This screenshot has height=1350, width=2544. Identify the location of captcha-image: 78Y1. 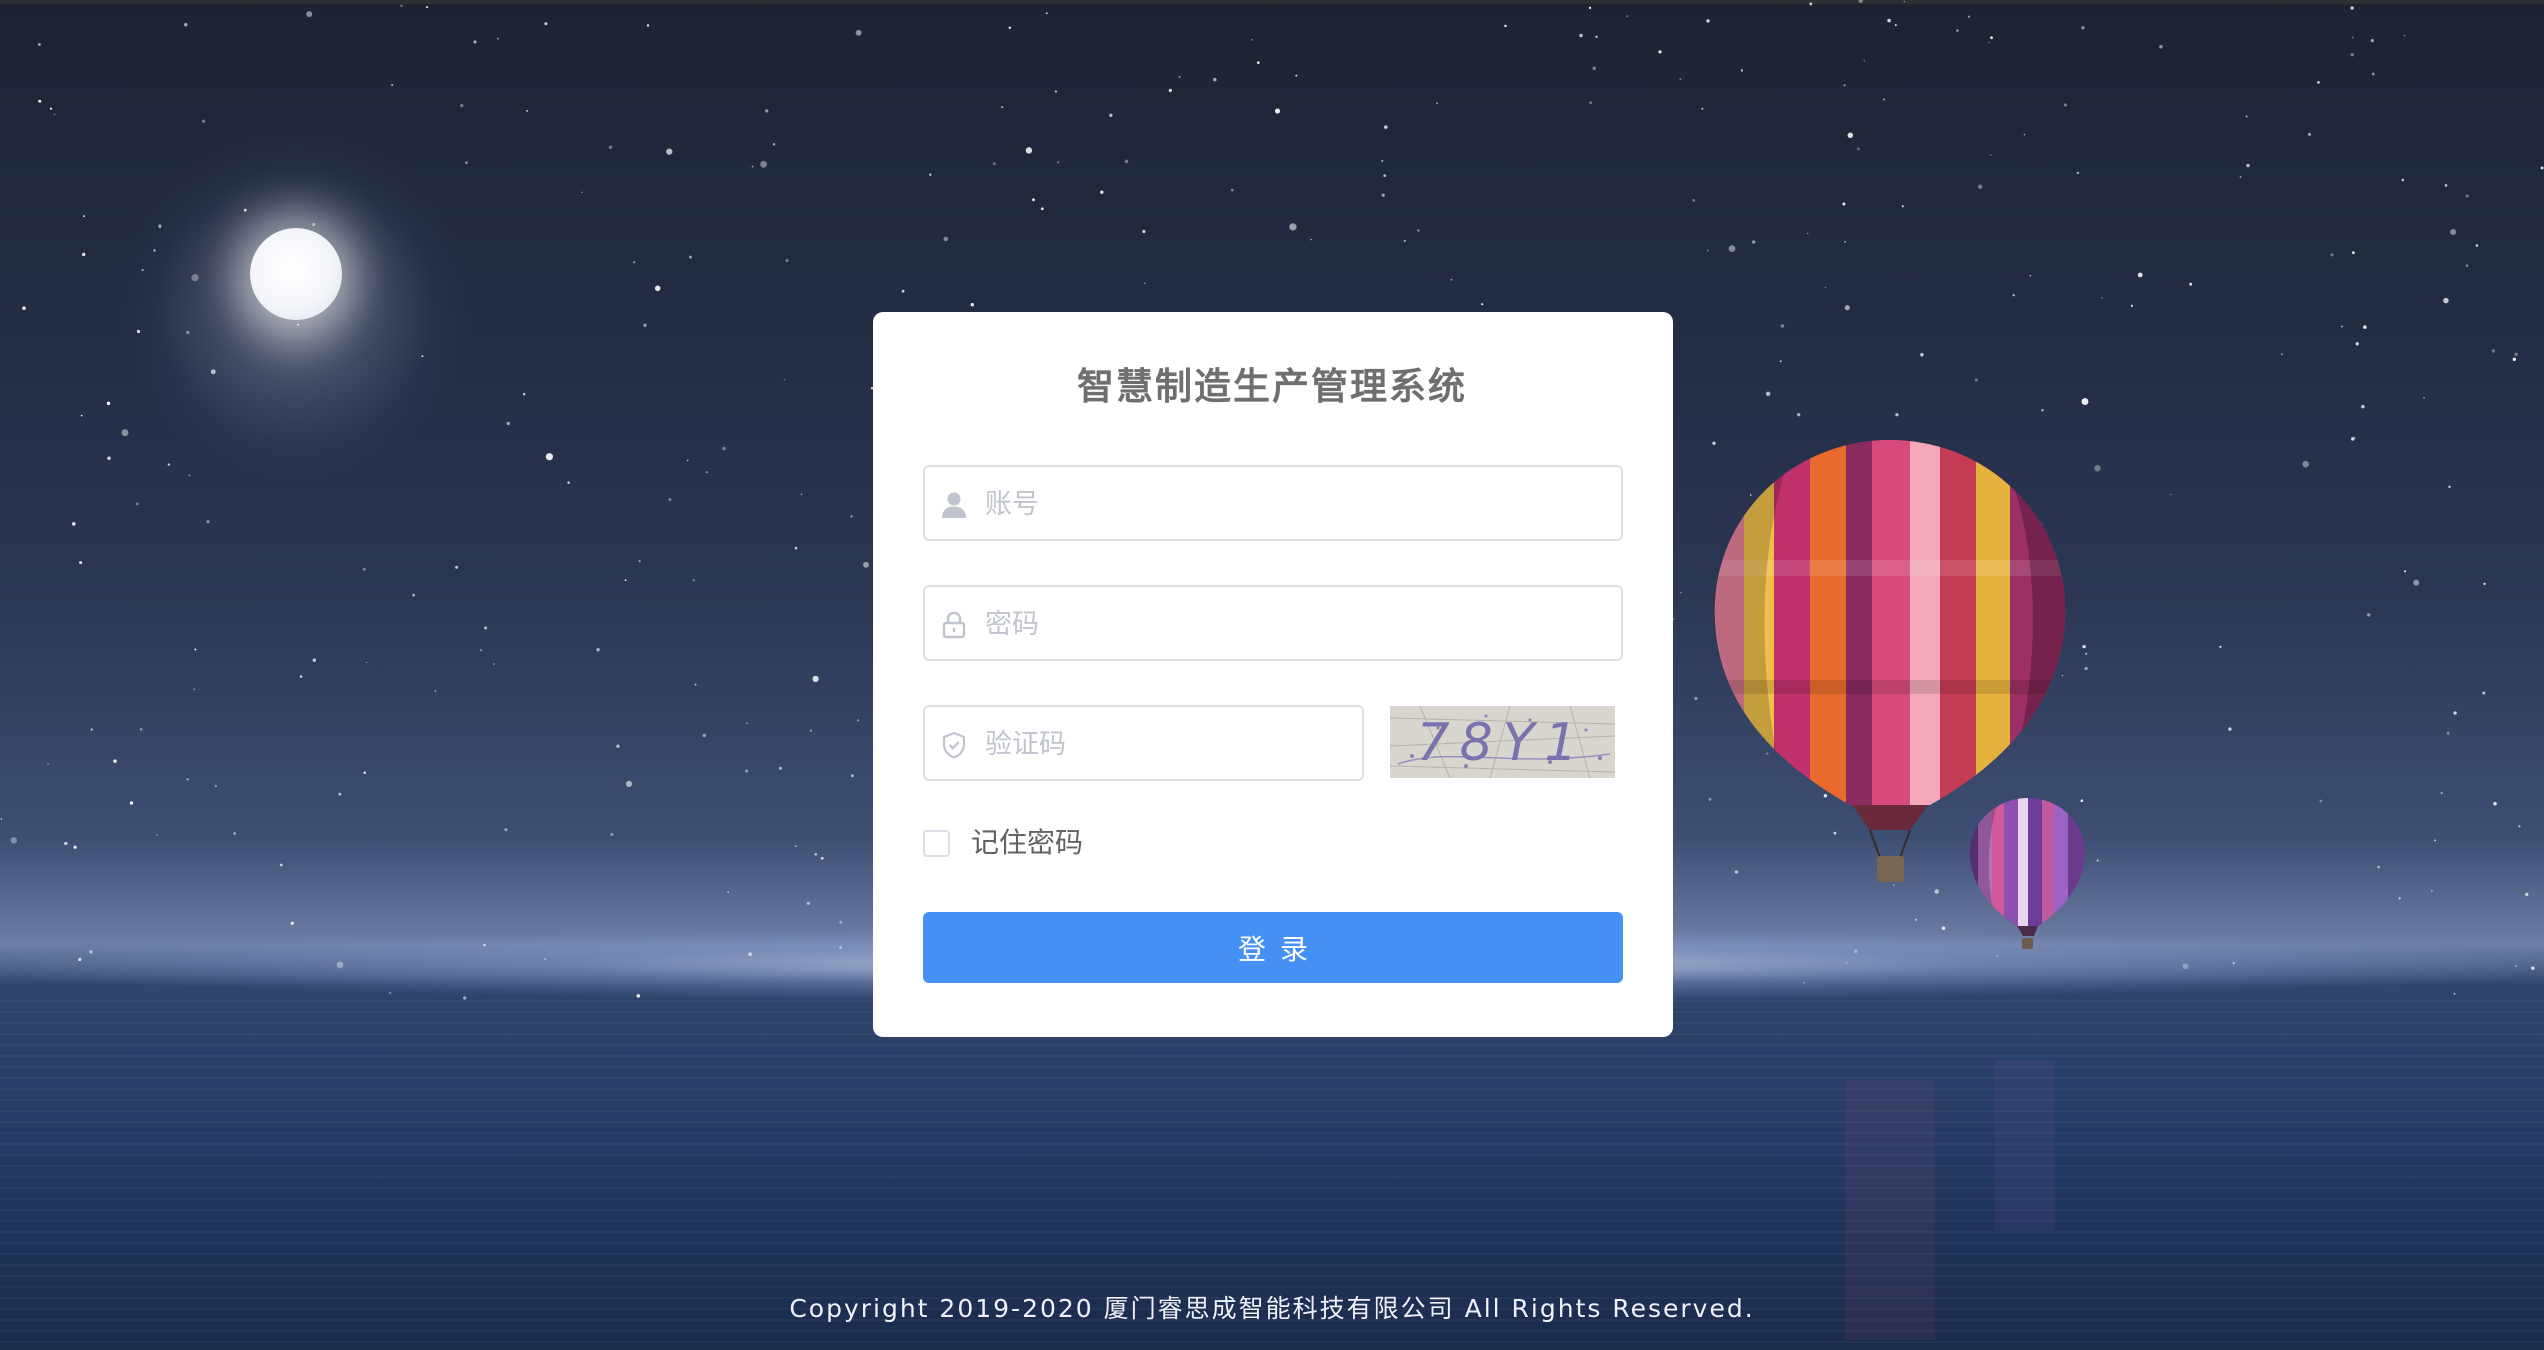
(1502, 742).